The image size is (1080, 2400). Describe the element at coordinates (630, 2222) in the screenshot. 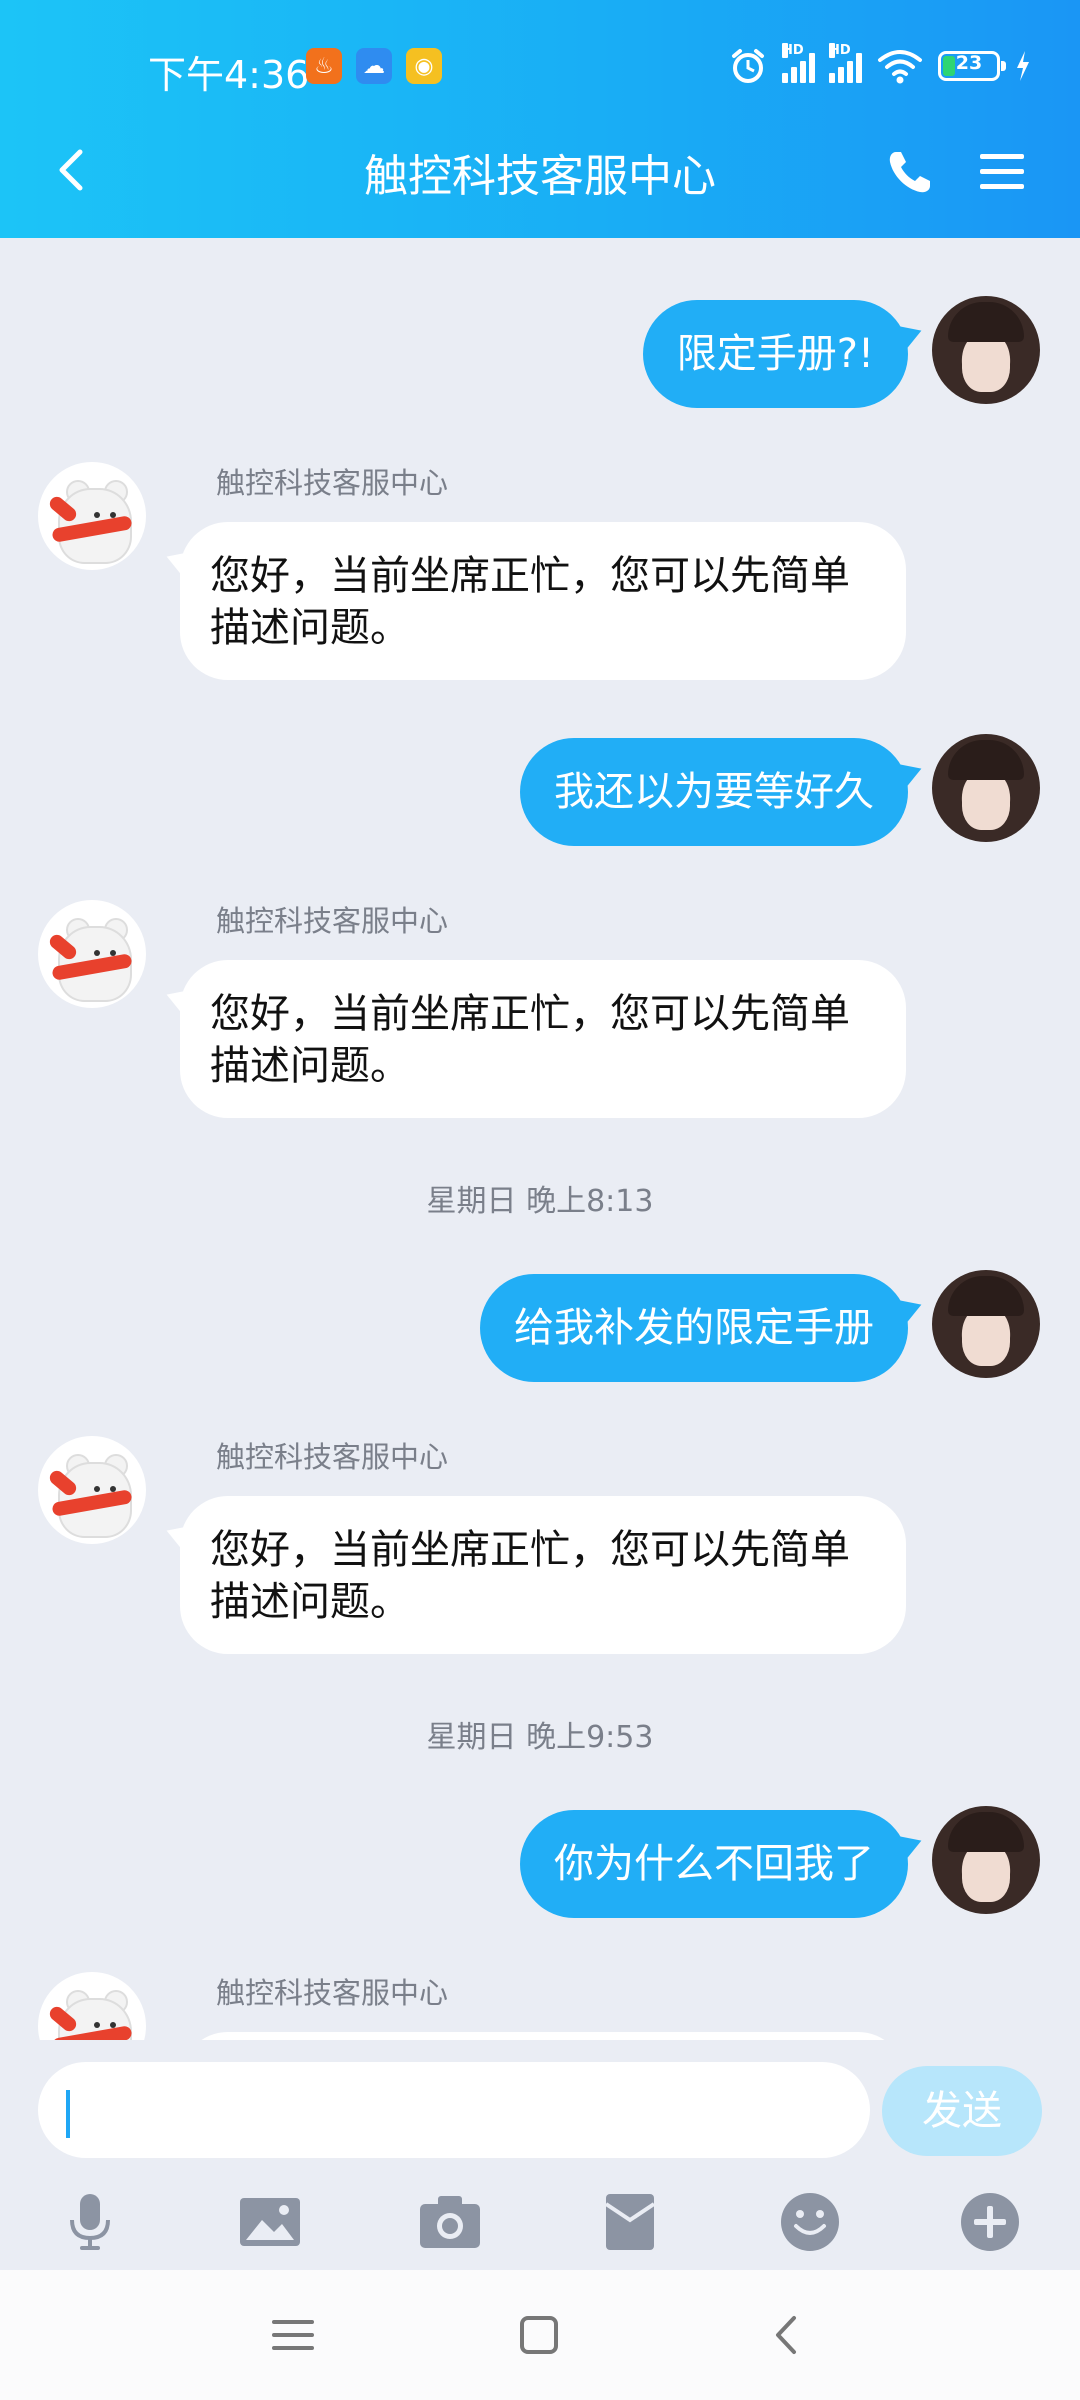

I see `red-packet-icon` at that location.